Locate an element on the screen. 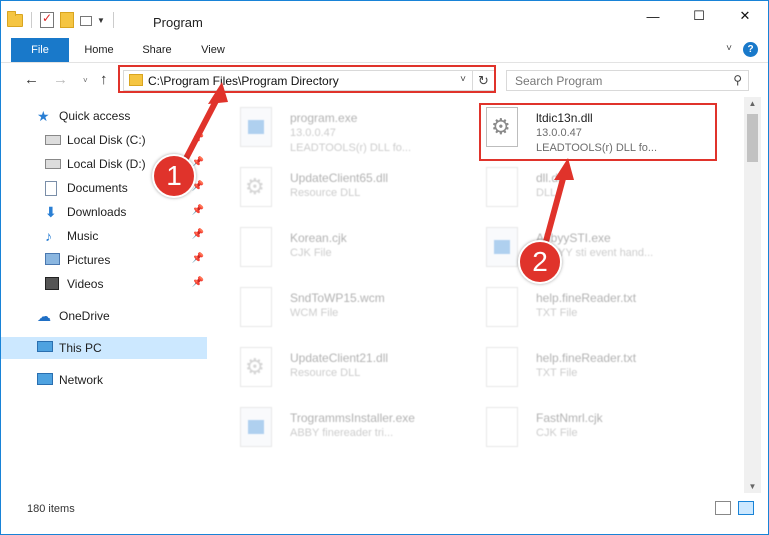 The image size is (769, 535). quick-access-toolbar: ▼ is located at coordinates (62, 20).